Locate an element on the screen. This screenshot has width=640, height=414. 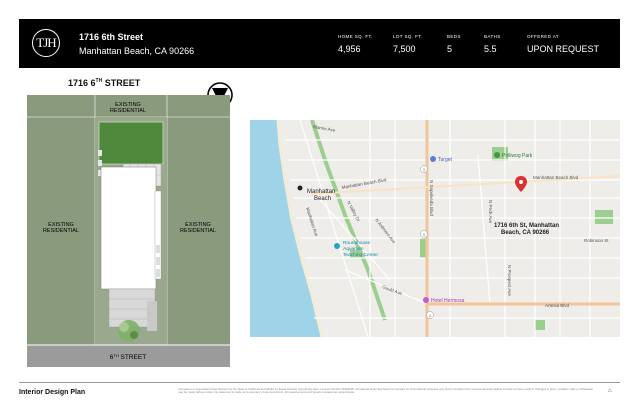
stat-offered-at: OFFERED AT UPON REQUEST is located at coordinates (563, 44).